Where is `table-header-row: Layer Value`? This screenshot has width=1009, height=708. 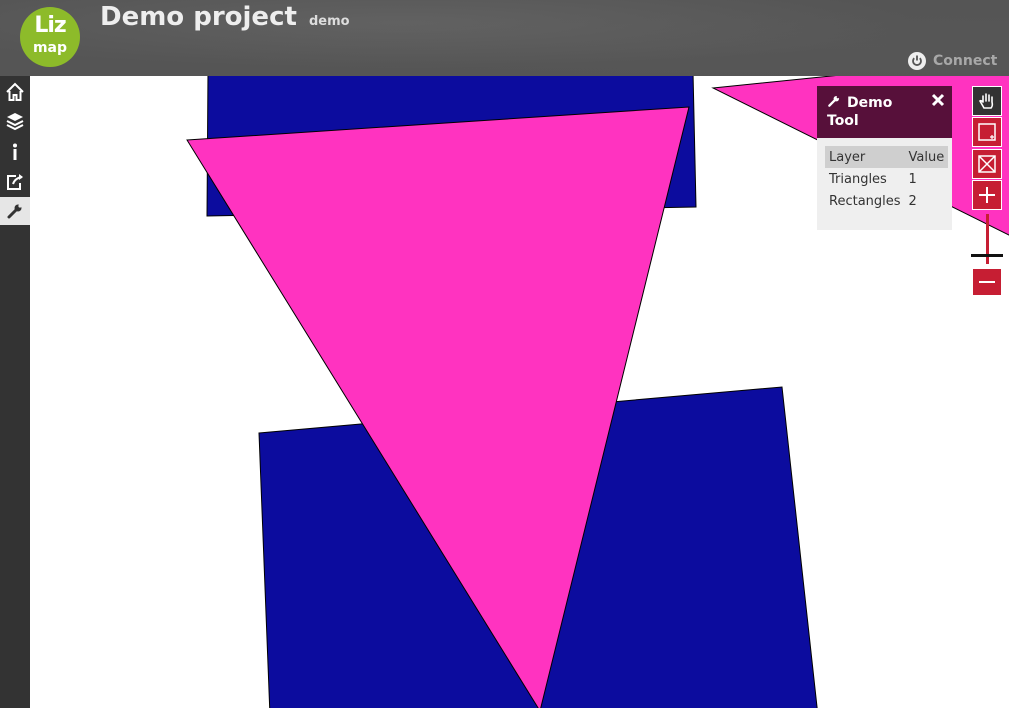 table-header-row: Layer Value is located at coordinates (887, 157).